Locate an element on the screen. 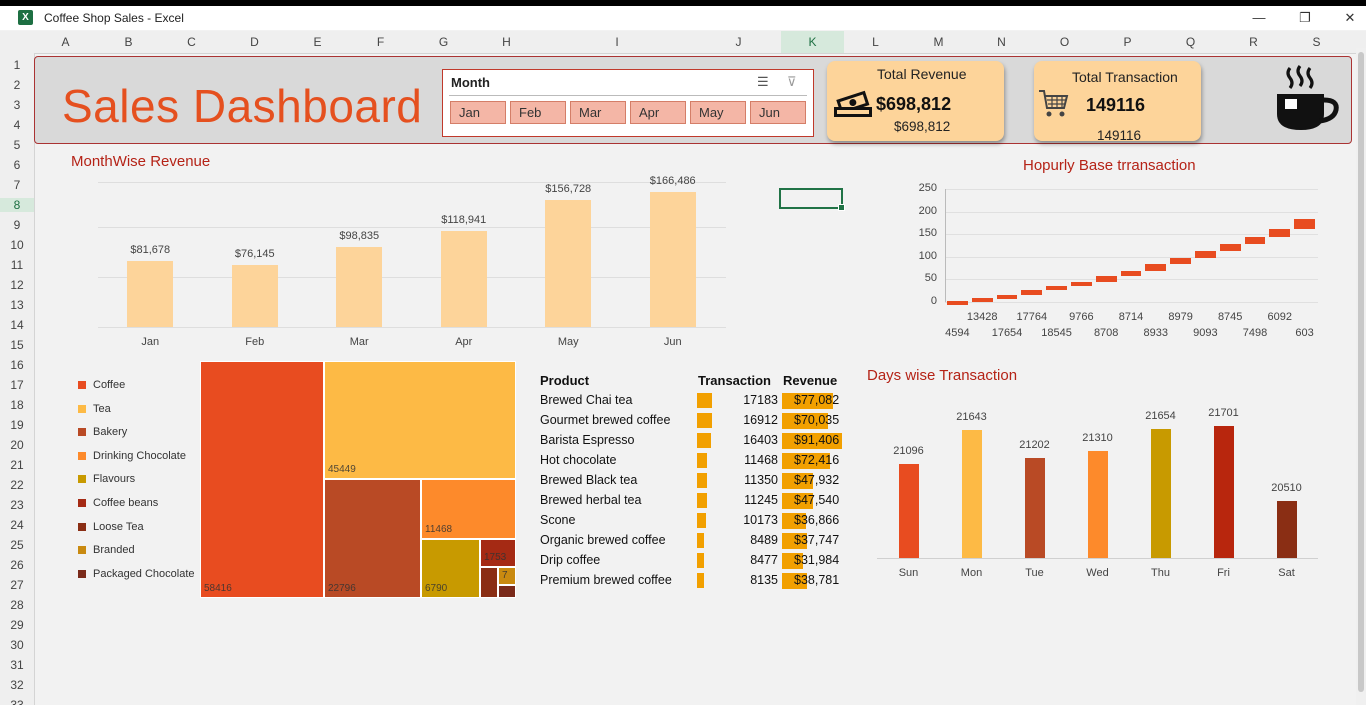 The image size is (1366, 705). slicer-item-feb: Feb is located at coordinates (538, 112).